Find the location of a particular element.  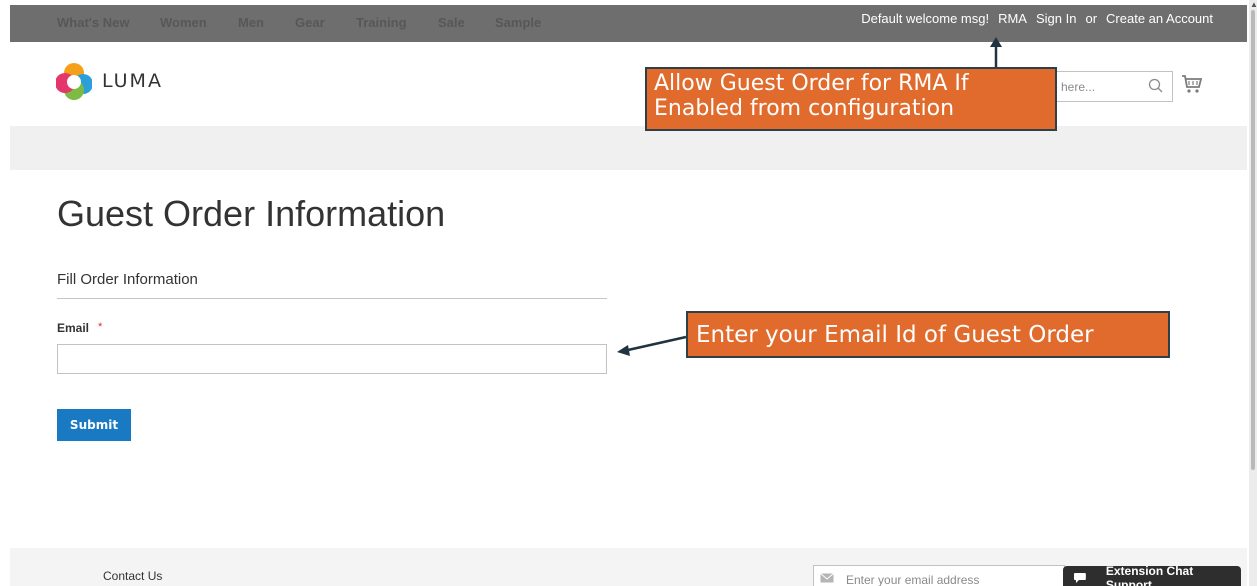

cart-icon is located at coordinates (1192, 84).